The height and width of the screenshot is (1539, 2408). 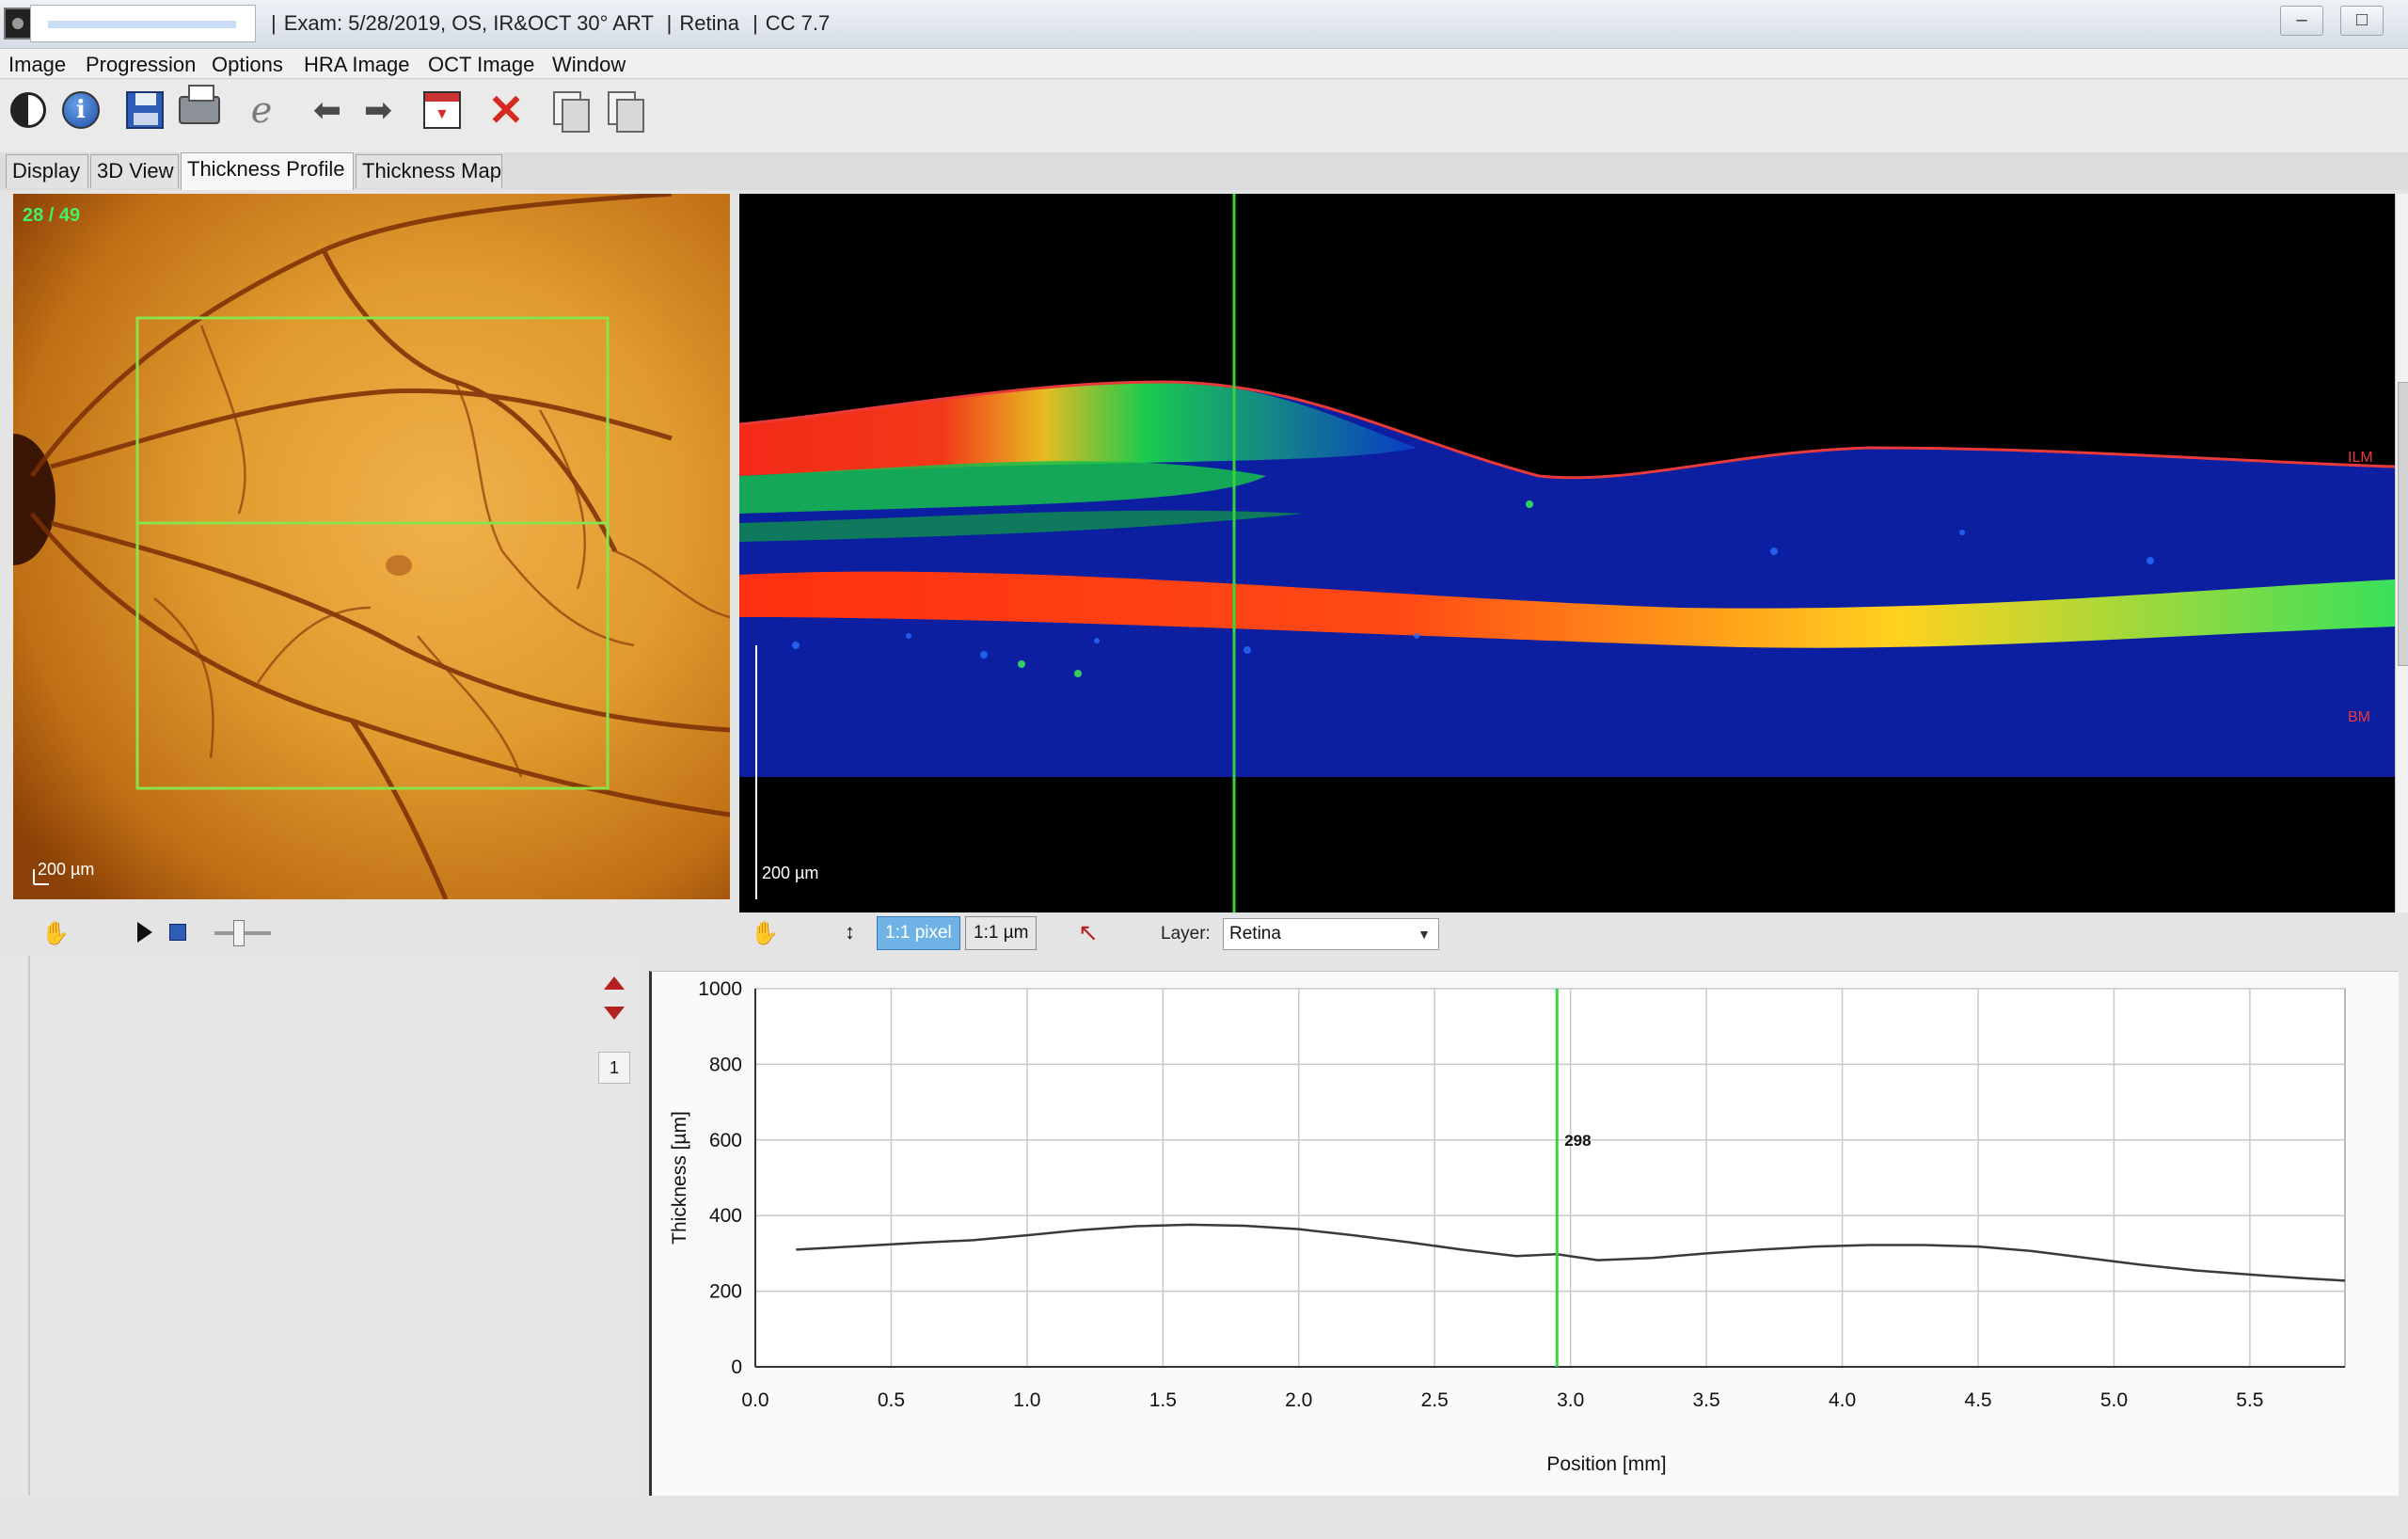 I want to click on layer-select-value: Retina, so click(x=1255, y=934).